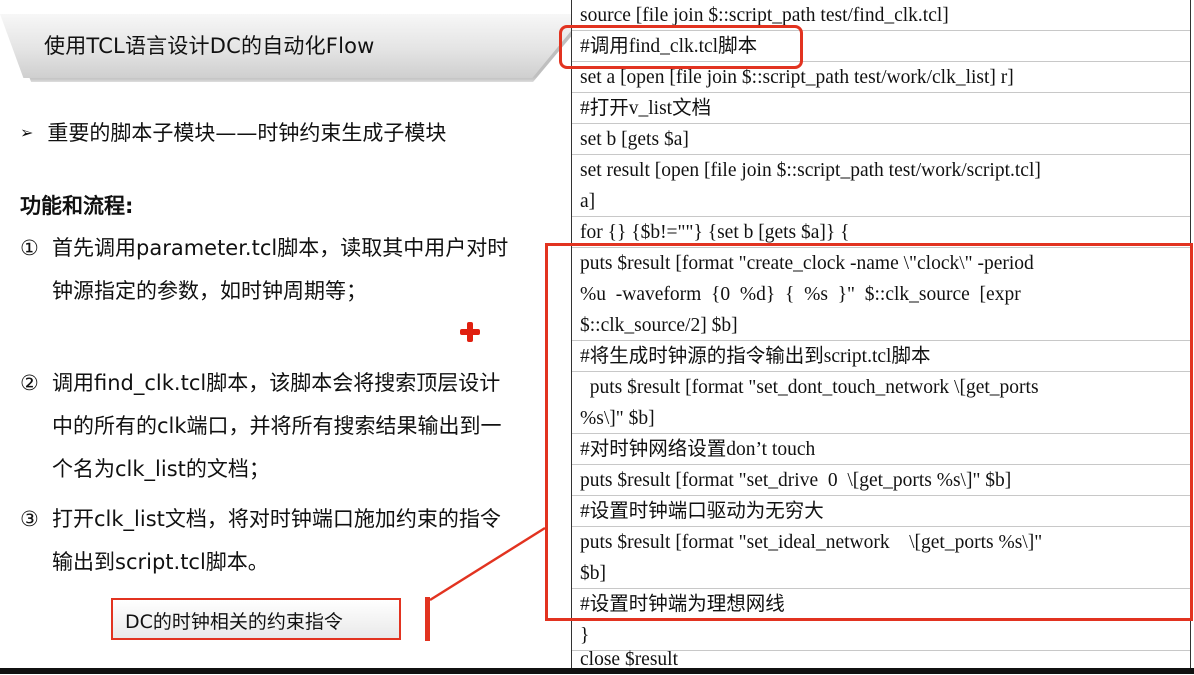 Image resolution: width=1194 pixels, height=675 pixels. Describe the element at coordinates (209, 46) in the screenshot. I see `slide-title: 使用TCL语言设计DC的自动化Flow` at that location.